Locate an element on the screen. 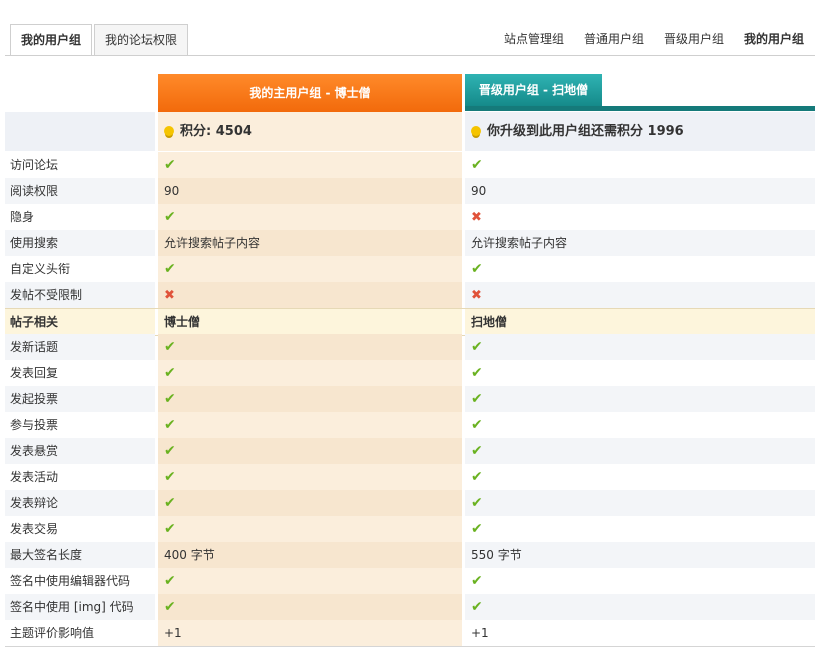 The image size is (820, 647). table-row: 发新话题 ✔ ✔ is located at coordinates (410, 347).